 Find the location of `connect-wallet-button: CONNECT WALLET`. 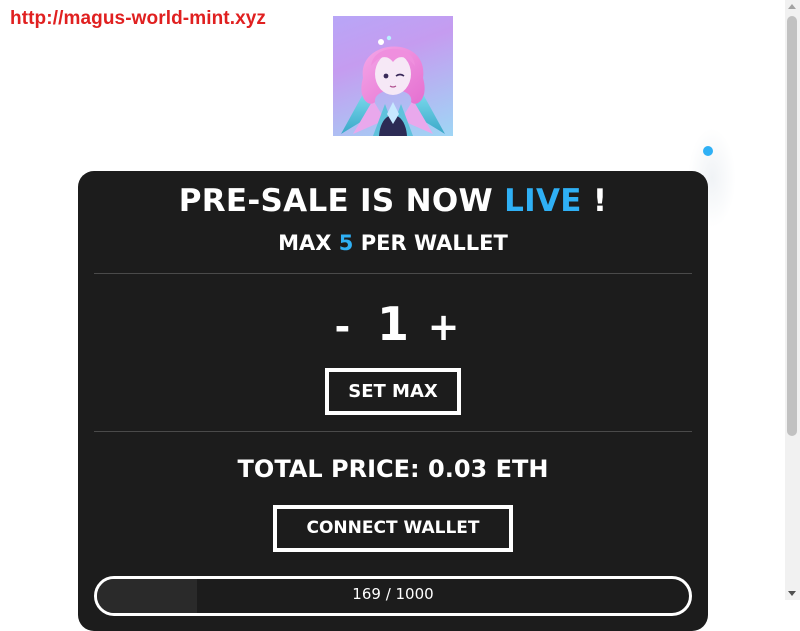

connect-wallet-button: CONNECT WALLET is located at coordinates (393, 528).